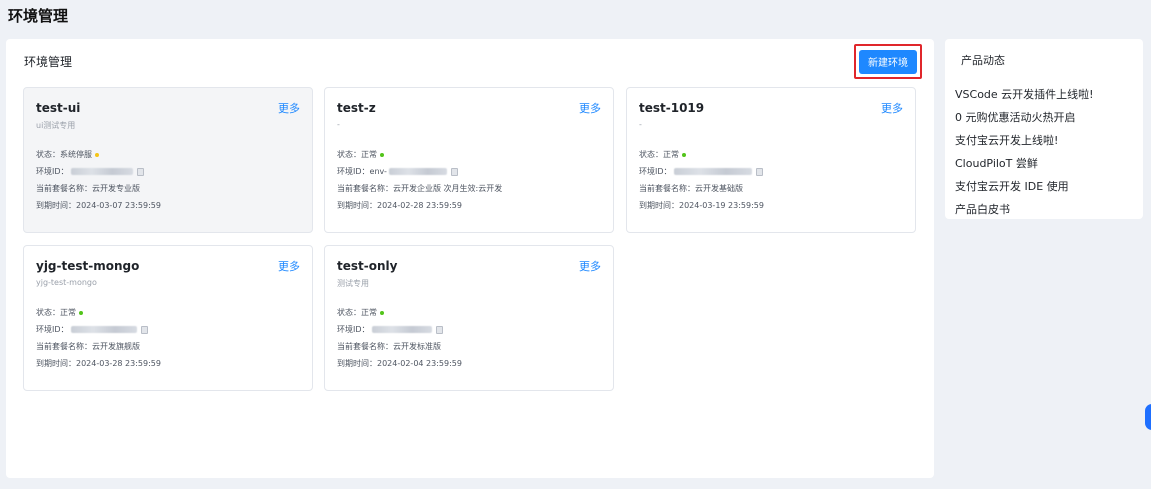  What do you see at coordinates (88, 266) in the screenshot?
I see `env-name: yjg-test-mongo` at bounding box center [88, 266].